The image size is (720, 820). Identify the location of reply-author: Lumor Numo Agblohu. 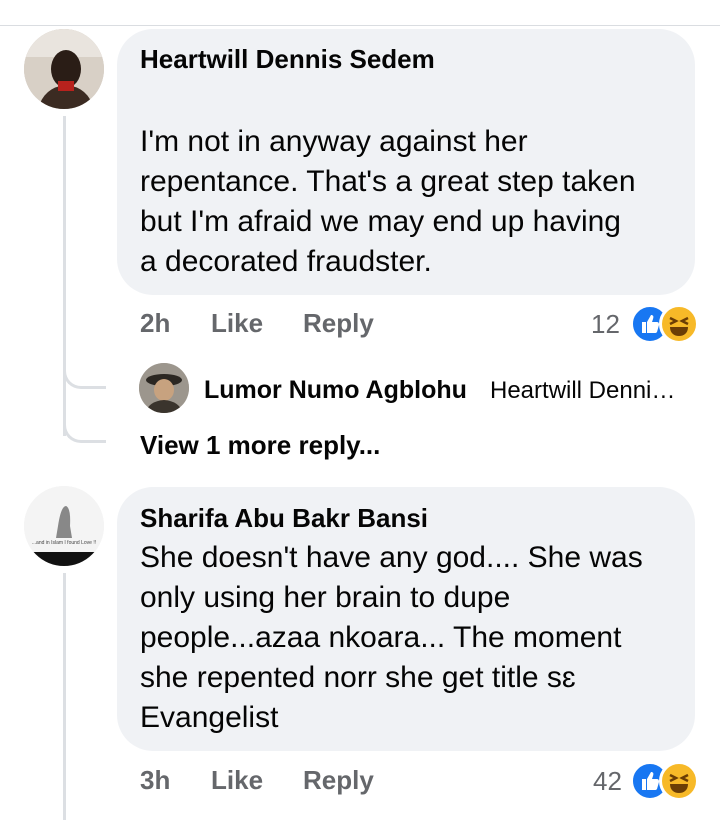
(335, 390).